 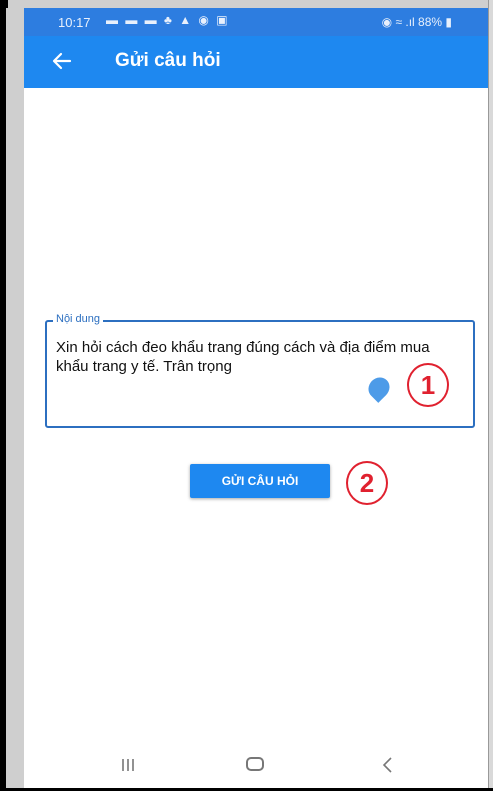 What do you see at coordinates (74, 22) in the screenshot?
I see `status-time: 10:17` at bounding box center [74, 22].